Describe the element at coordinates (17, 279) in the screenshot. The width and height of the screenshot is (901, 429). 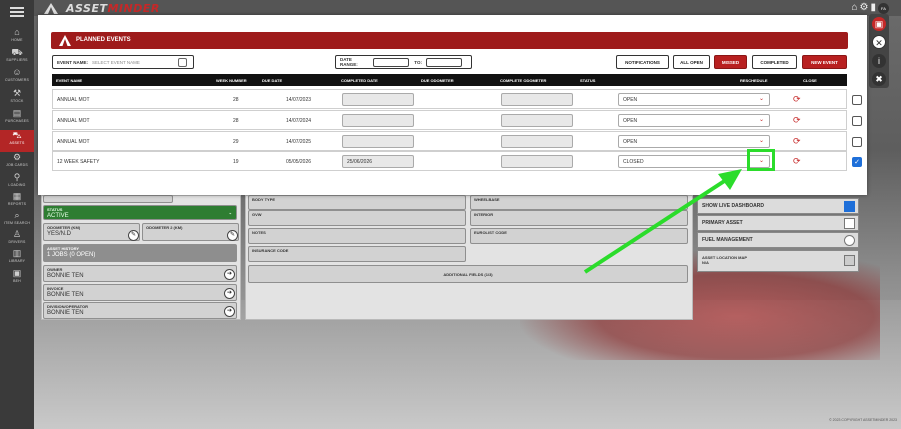
I see `sidebar-item-beh: ▣ BEH` at that location.